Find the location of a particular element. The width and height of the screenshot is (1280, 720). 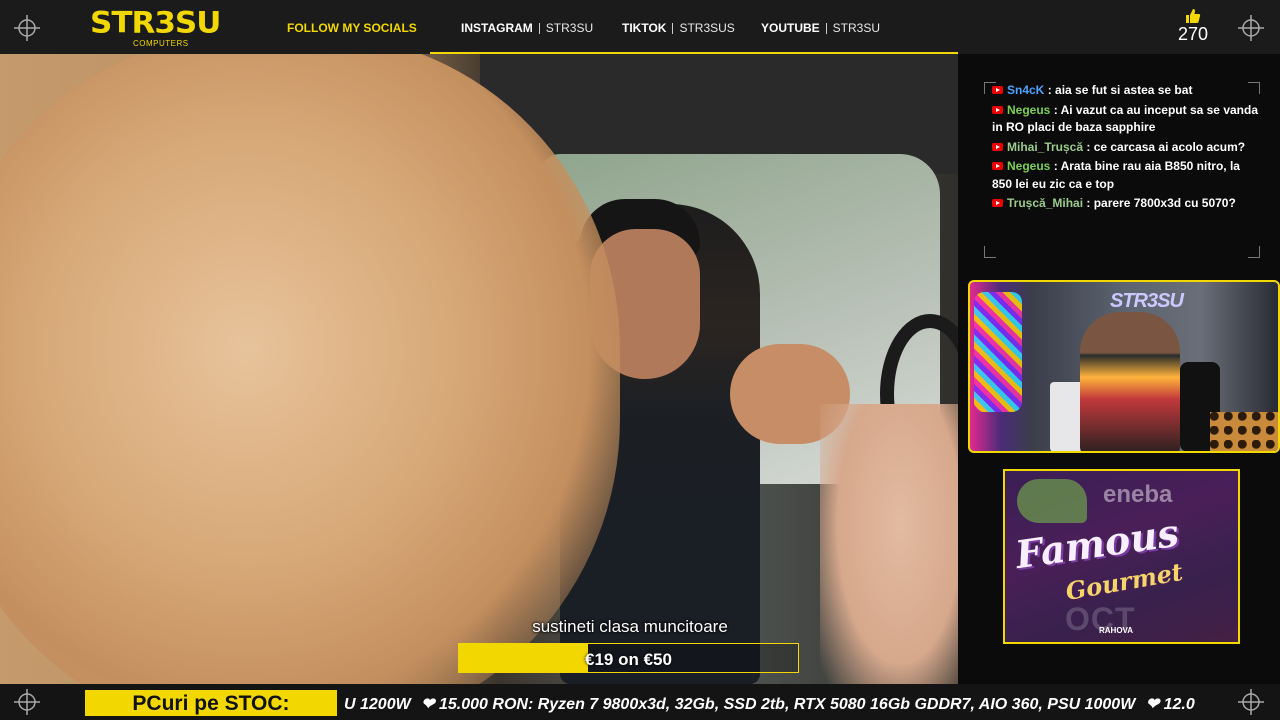

social-youtube: YOUTUBE STR3SU is located at coordinates (820, 28).